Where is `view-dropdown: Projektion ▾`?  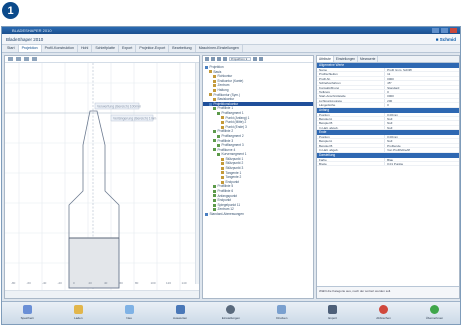
view-dropdown: Projektion ▾ is located at coordinates (240, 59).